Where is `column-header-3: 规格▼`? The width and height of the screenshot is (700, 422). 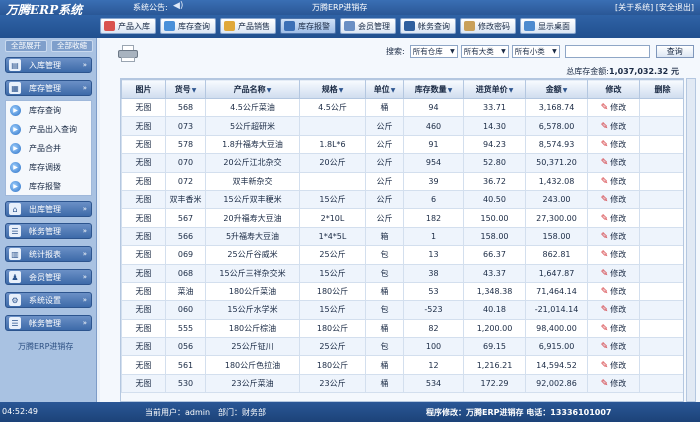 column-header-3: 规格▼ is located at coordinates (332, 89).